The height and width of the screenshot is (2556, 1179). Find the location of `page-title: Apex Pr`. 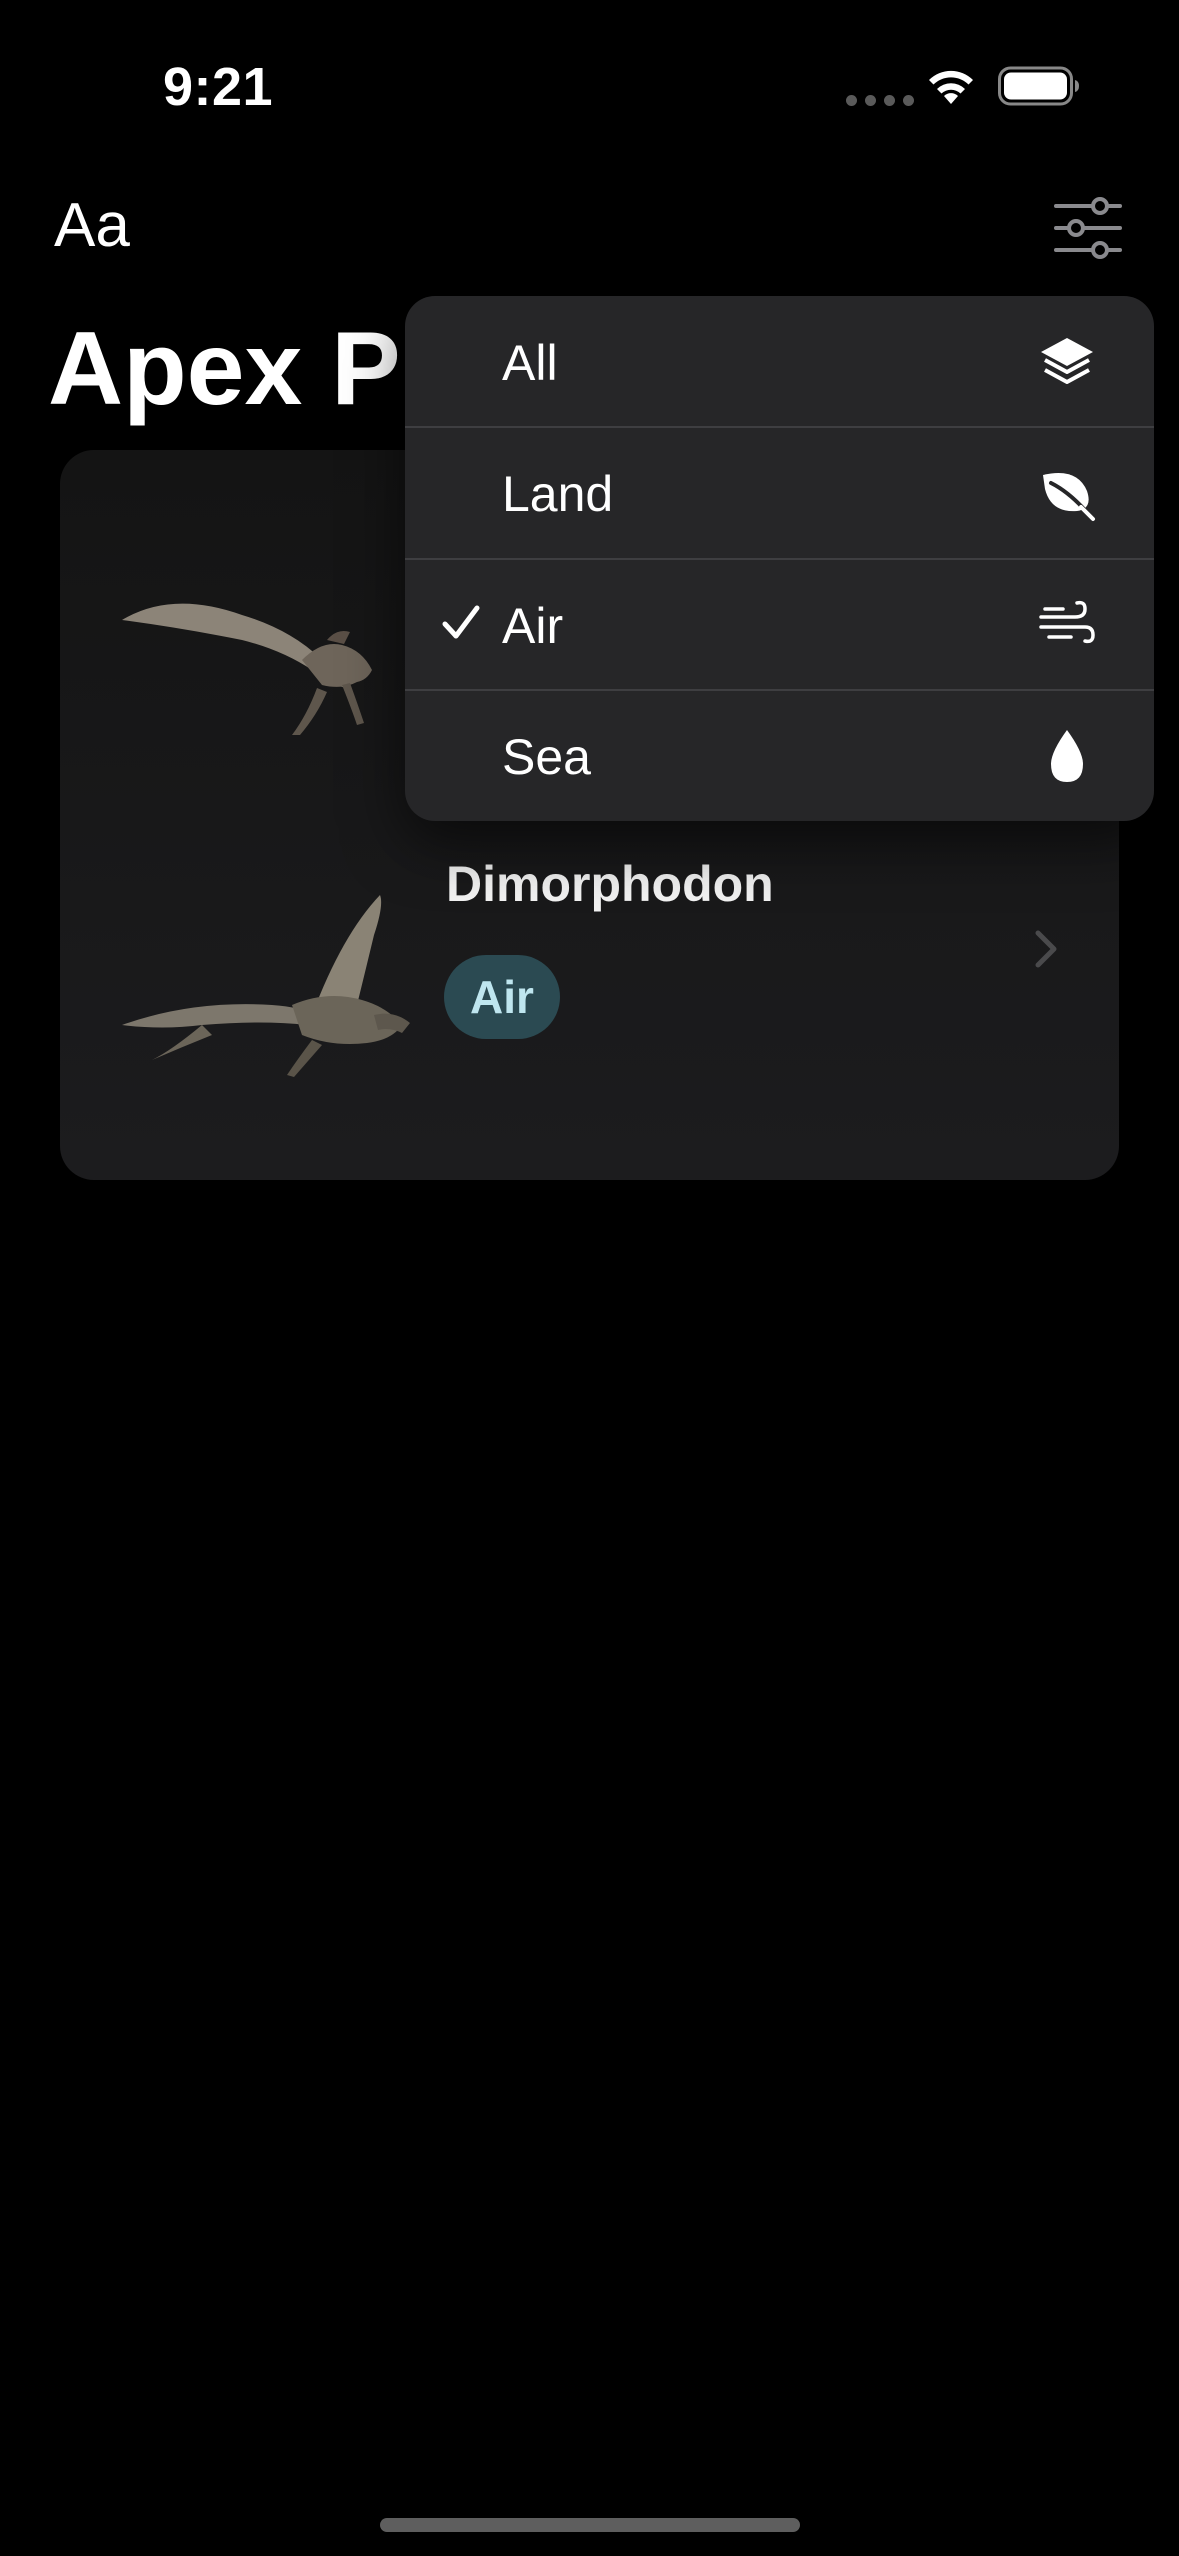

page-title: Apex Pr is located at coordinates (245, 369).